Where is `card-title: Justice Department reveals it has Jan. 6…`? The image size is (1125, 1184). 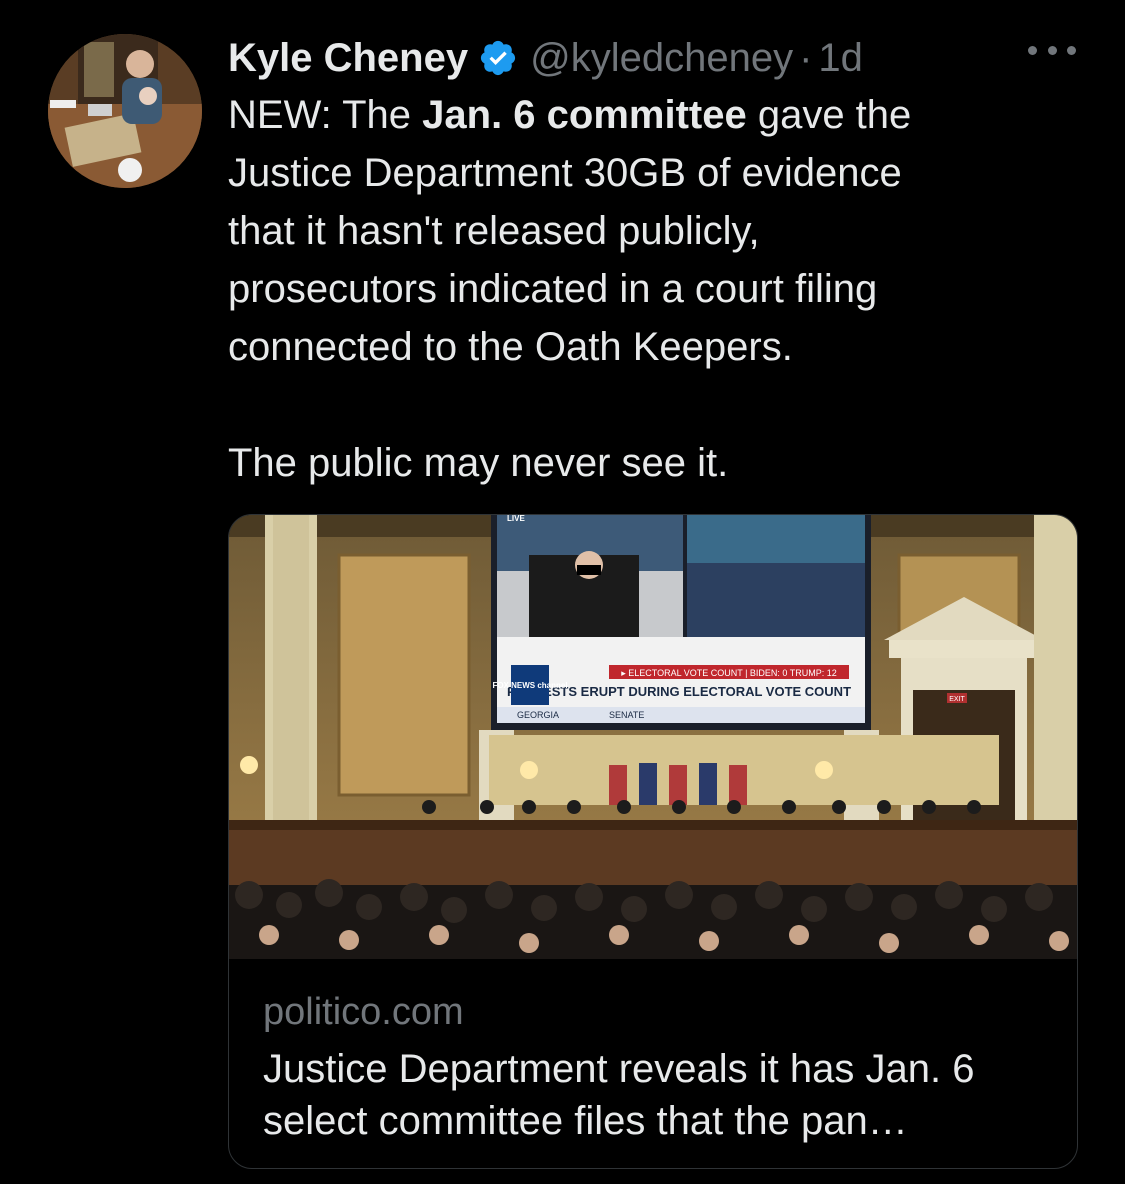
card-title: Justice Department reveals it has Jan. 6… is located at coordinates (658, 1095).